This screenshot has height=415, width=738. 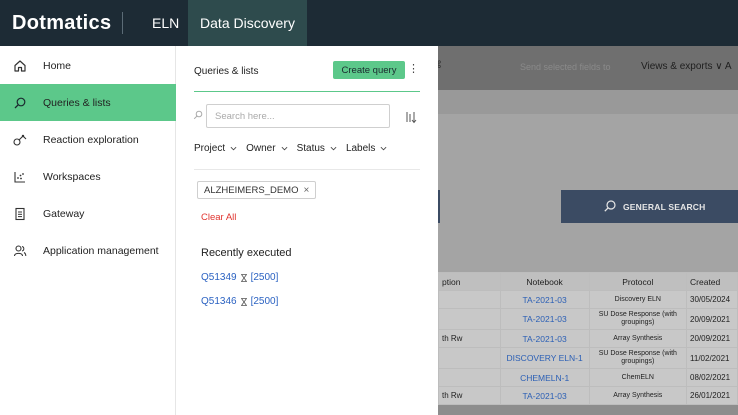 I want to click on cell-created: 30/05/2024, so click(x=712, y=299).